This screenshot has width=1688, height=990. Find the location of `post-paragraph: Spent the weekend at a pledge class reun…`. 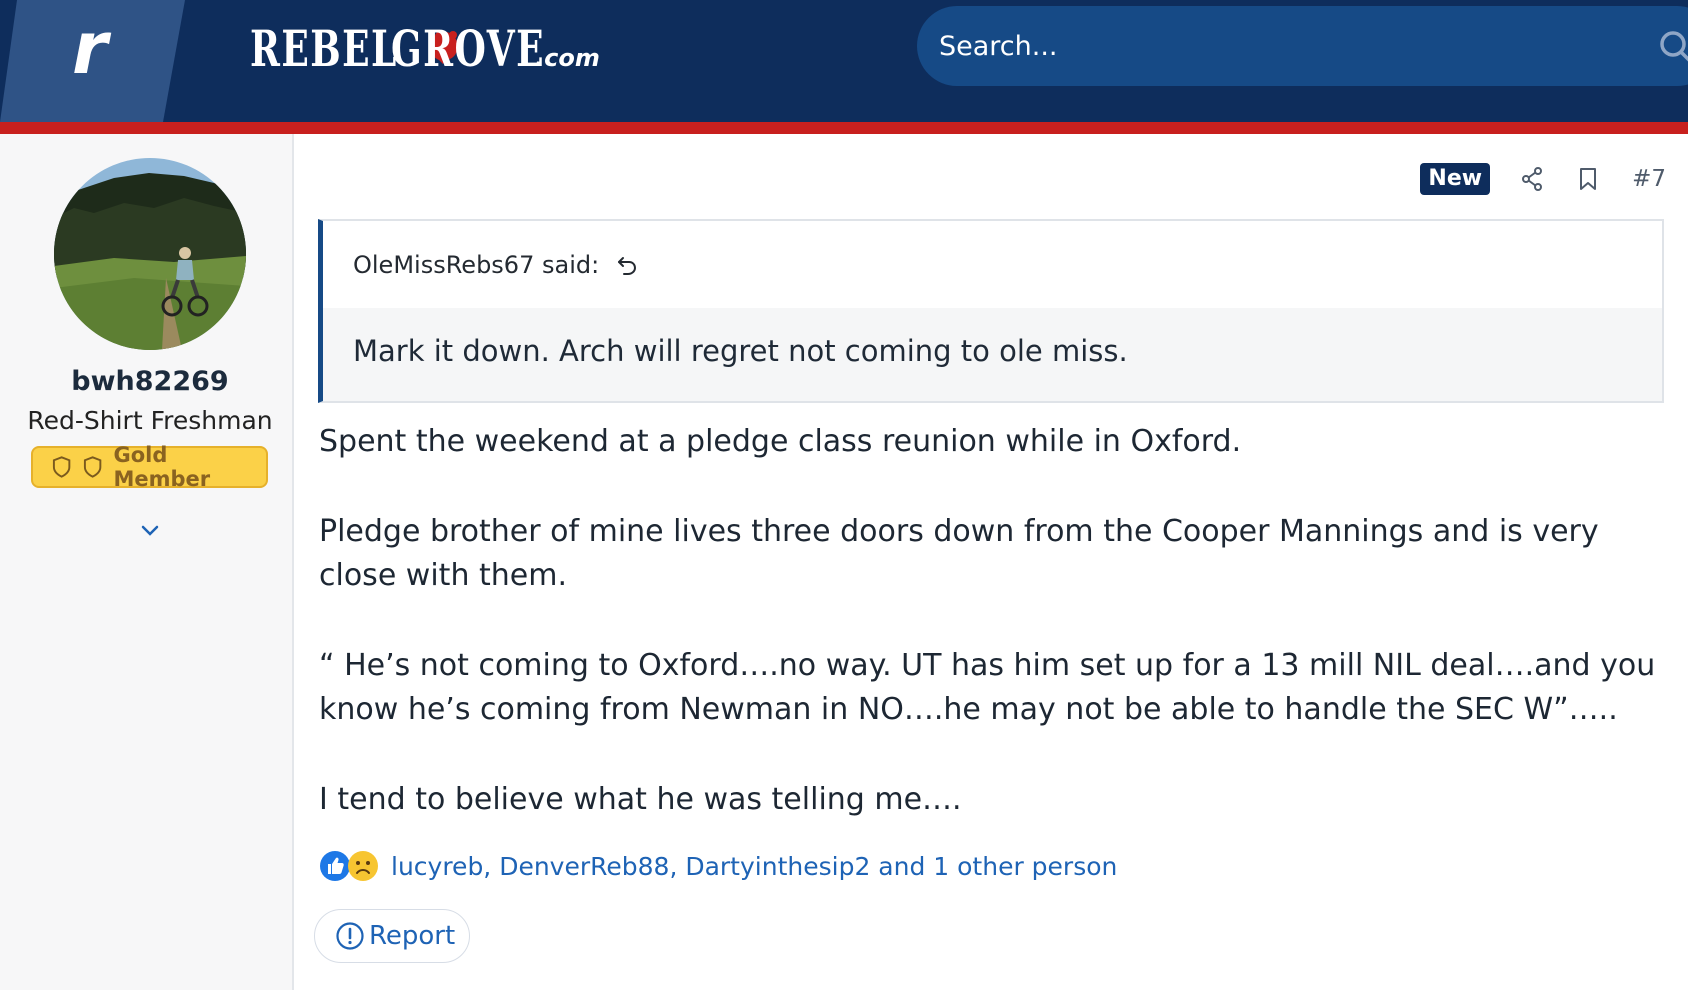

post-paragraph: Spent the weekend at a pledge class reun… is located at coordinates (780, 441).